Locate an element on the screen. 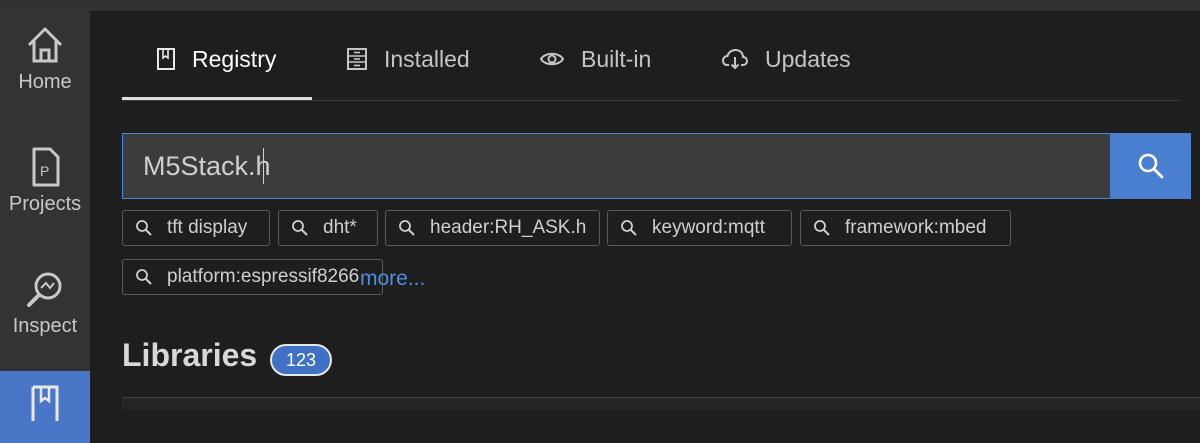  inspect-icon is located at coordinates (44, 289).